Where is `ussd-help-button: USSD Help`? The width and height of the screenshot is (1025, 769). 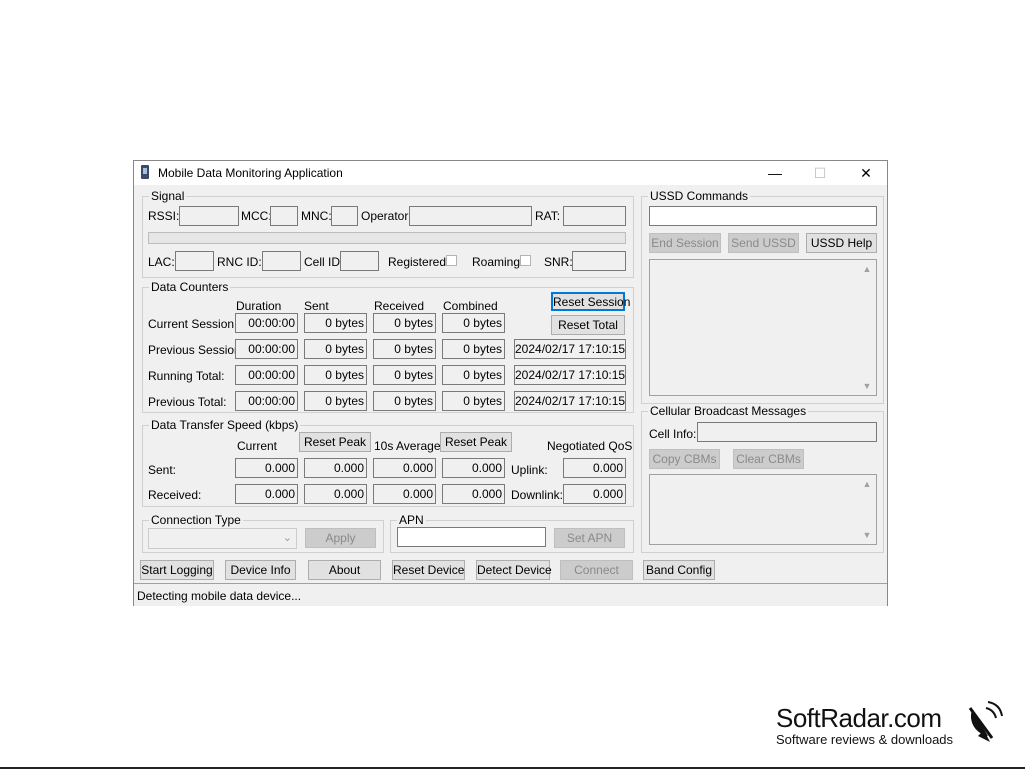
ussd-help-button: USSD Help is located at coordinates (841, 243).